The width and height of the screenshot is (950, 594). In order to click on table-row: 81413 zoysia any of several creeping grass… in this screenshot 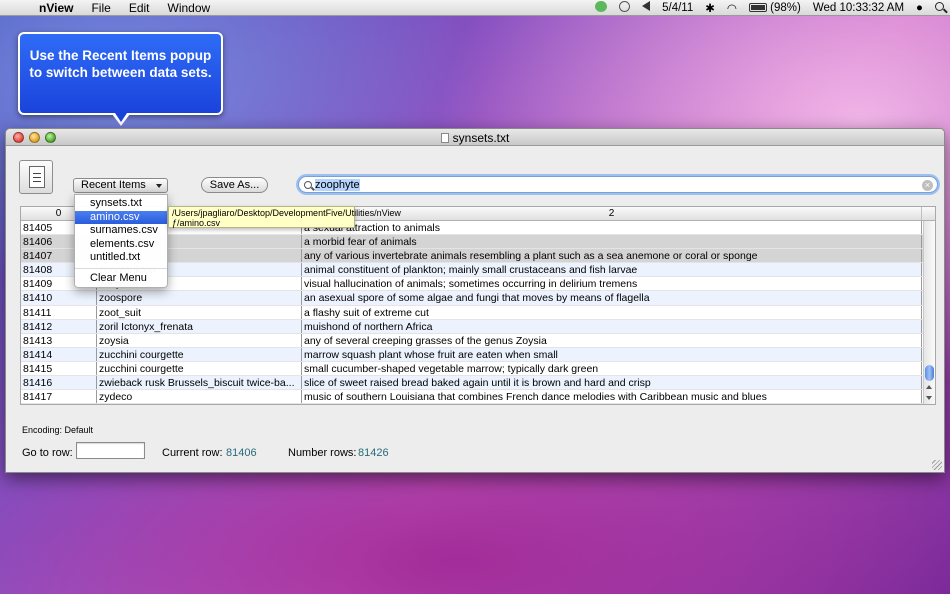, I will do `click(472, 340)`.